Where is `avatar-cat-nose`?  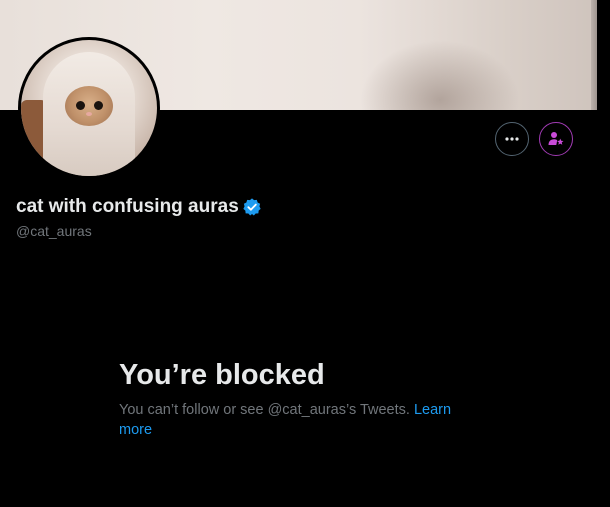
avatar-cat-nose is located at coordinates (89, 114).